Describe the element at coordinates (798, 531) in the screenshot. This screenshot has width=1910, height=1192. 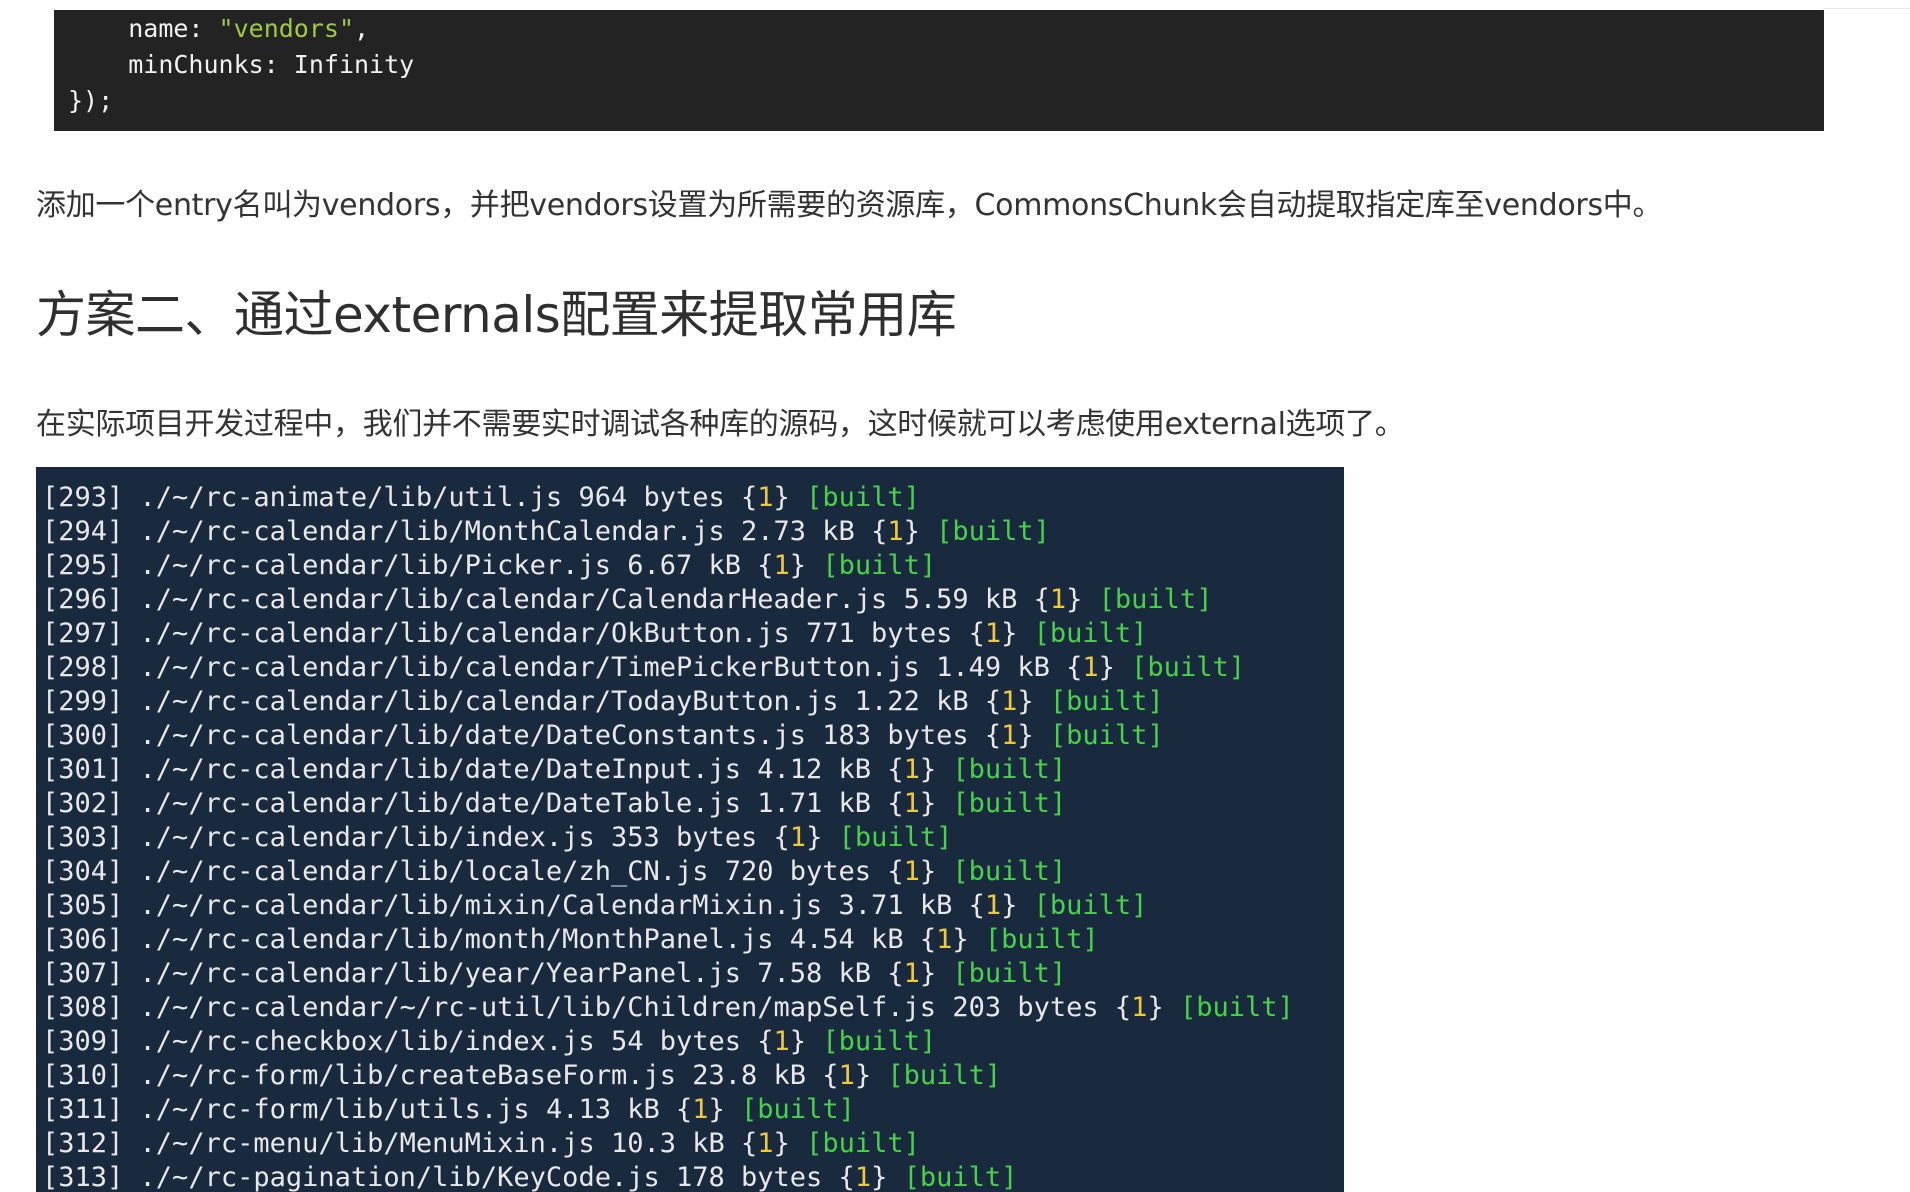
I see `module-size: 2.73 kB` at that location.